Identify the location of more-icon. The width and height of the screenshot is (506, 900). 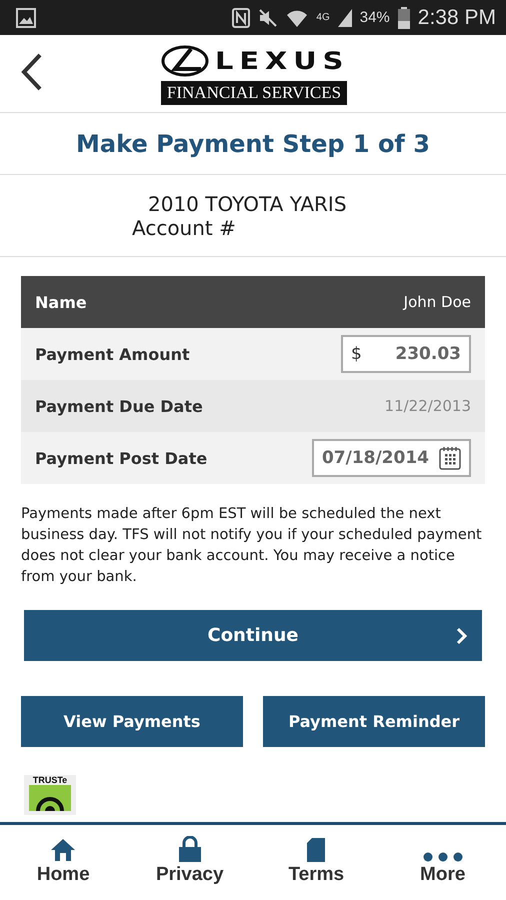
(442, 857).